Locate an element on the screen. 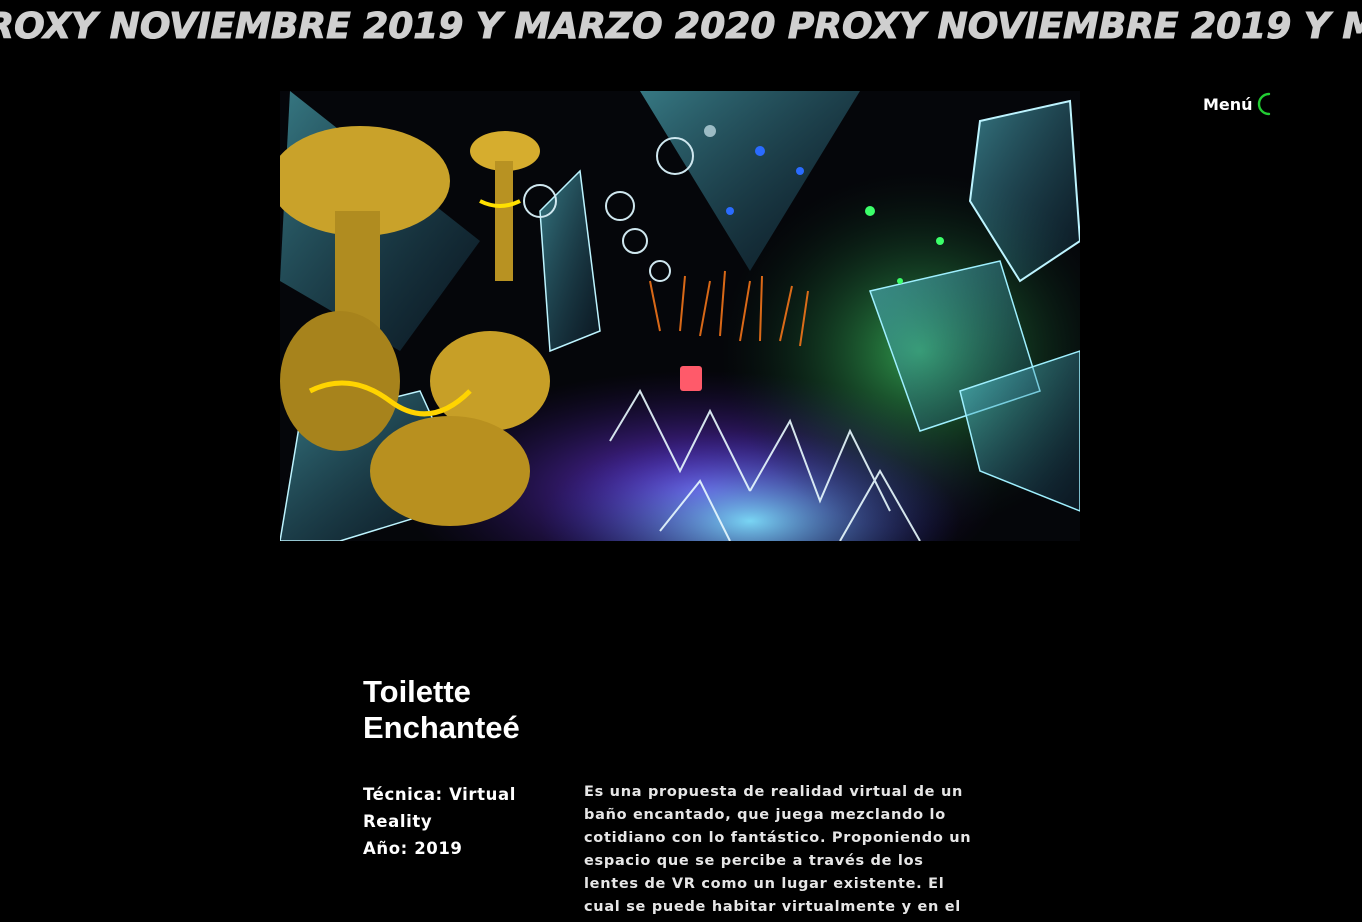 The width and height of the screenshot is (1362, 922). work-meta: Técnica: Virtual Reality Año: 2019 is located at coordinates (463, 821).